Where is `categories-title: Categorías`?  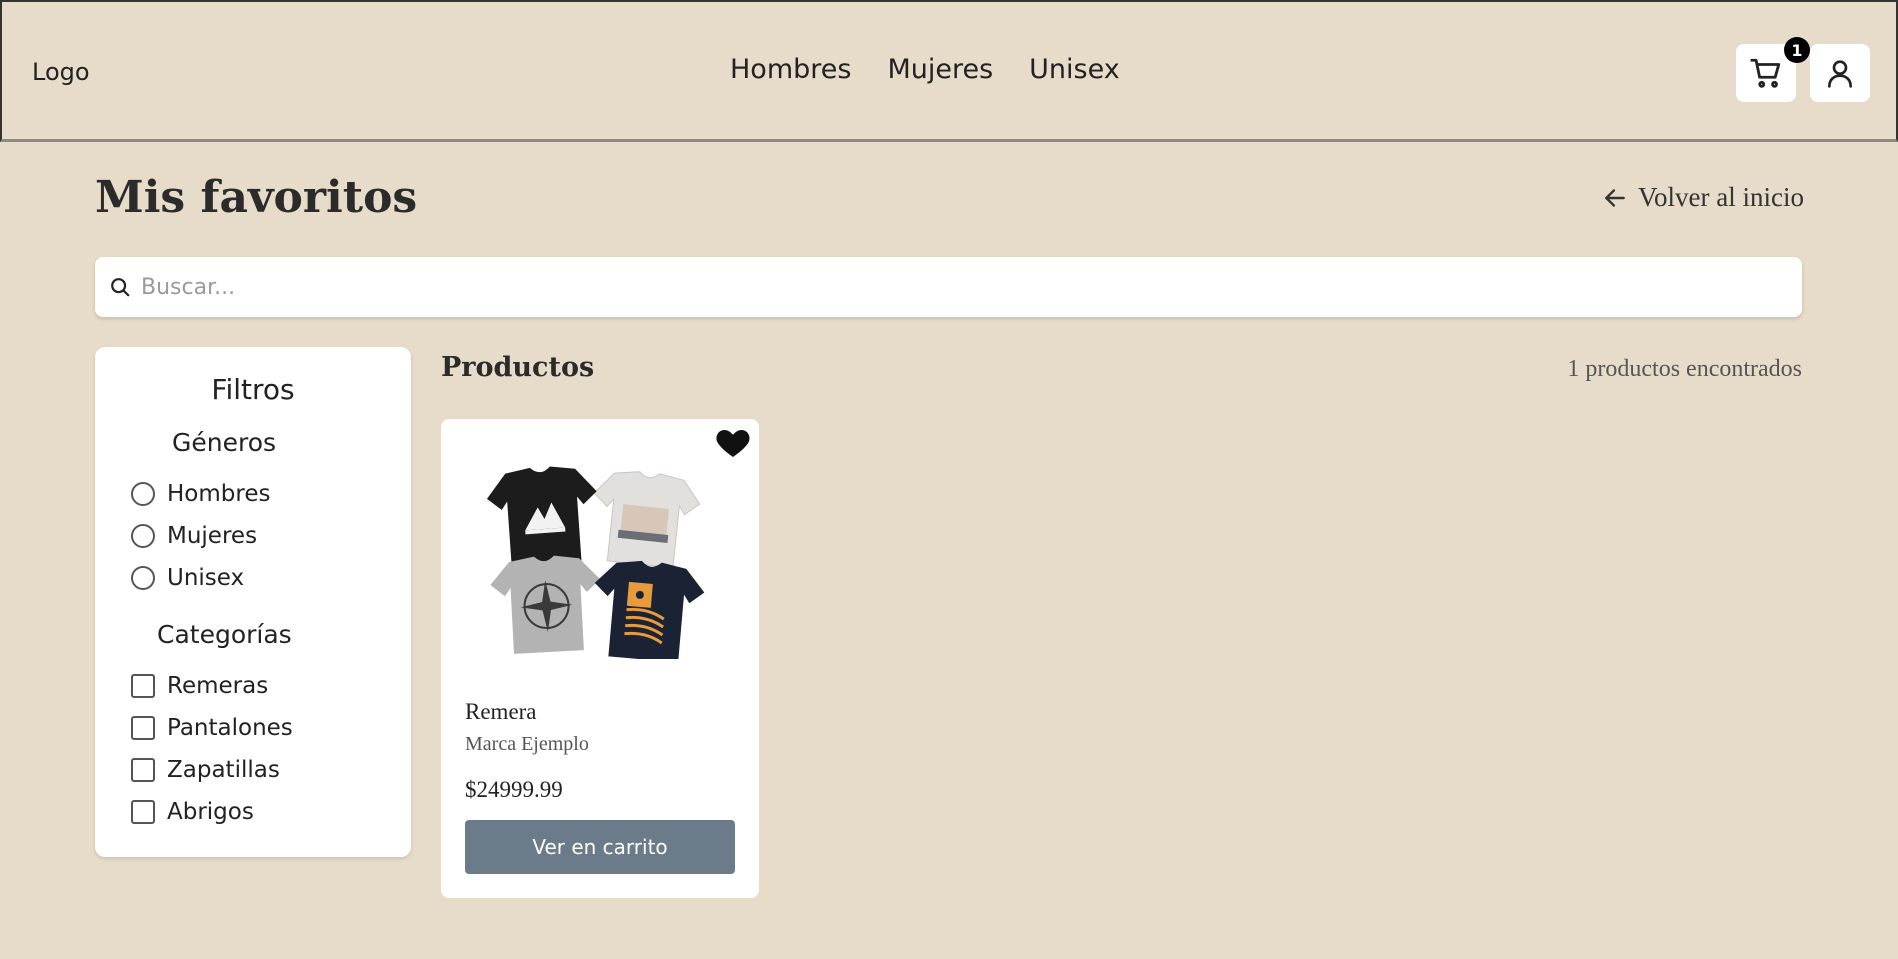 categories-title: Categorías is located at coordinates (224, 634).